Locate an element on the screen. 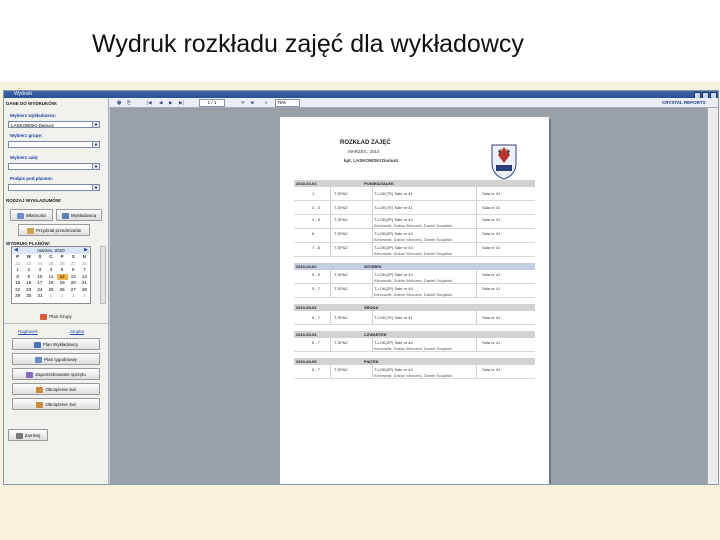  plan-grupy-button: Plan Grupy is located at coordinates (56, 317).